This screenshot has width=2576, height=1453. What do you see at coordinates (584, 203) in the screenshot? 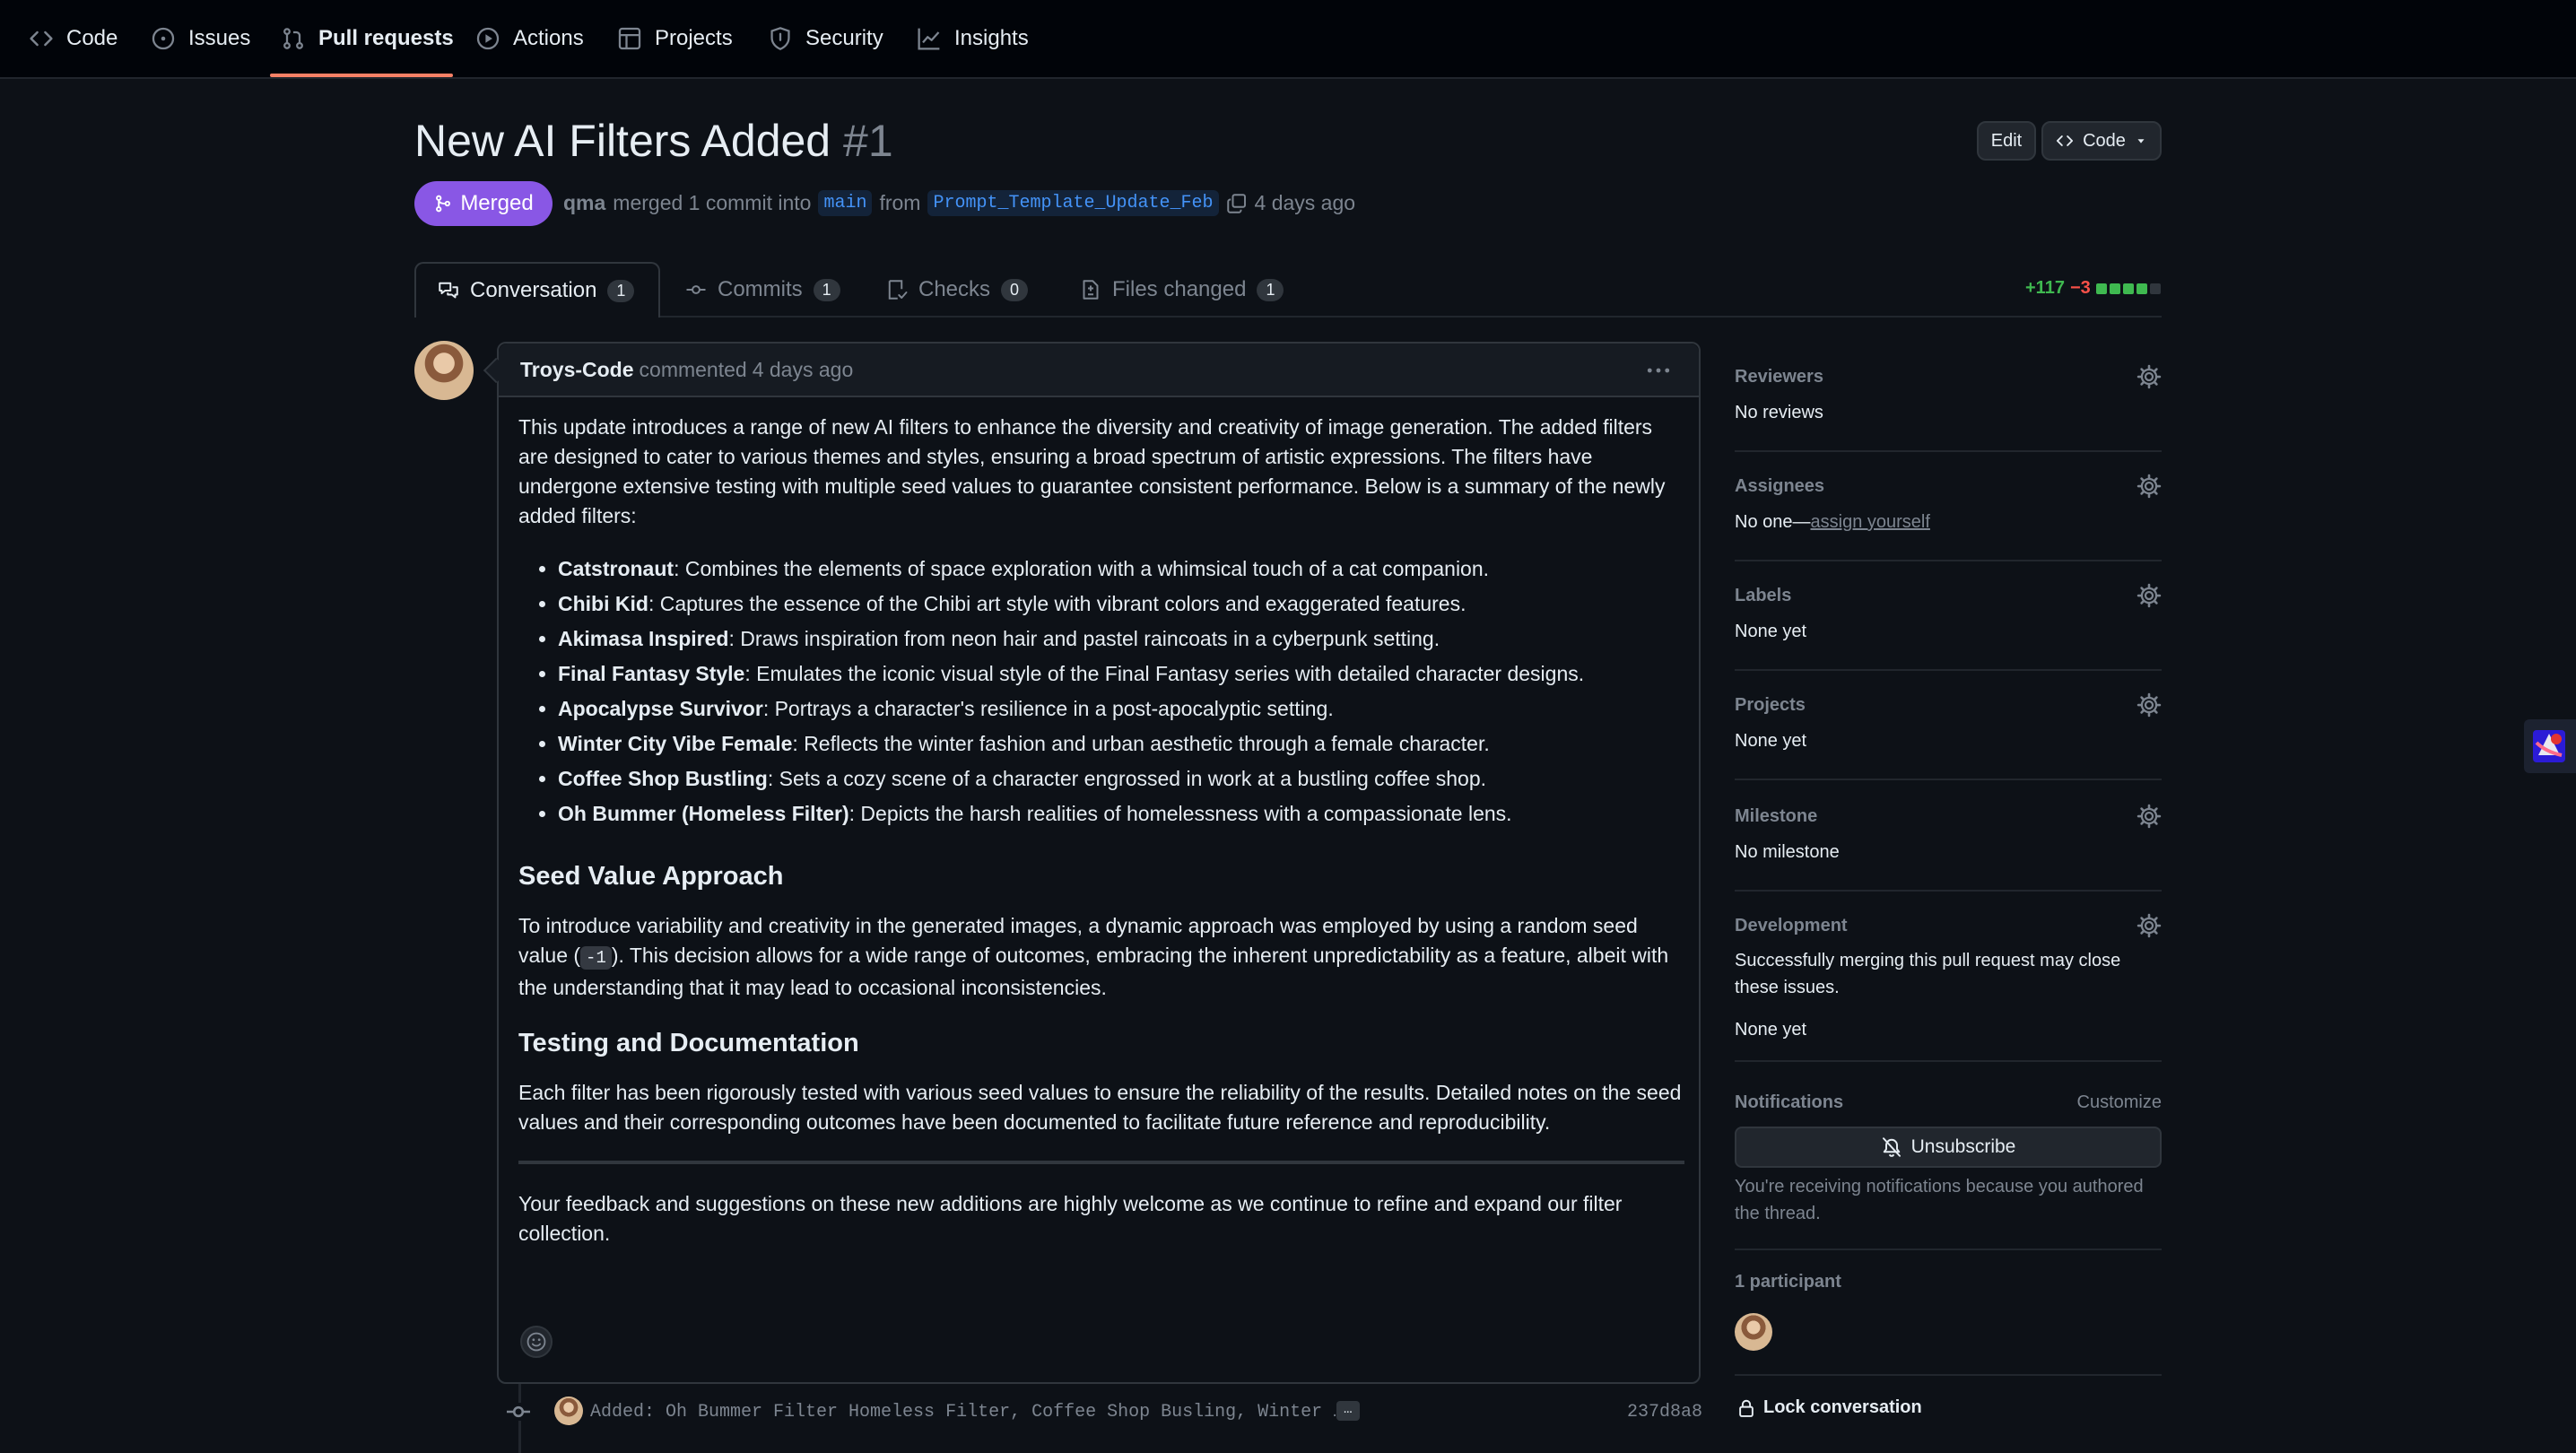
I see `merged-by-user: qma` at bounding box center [584, 203].